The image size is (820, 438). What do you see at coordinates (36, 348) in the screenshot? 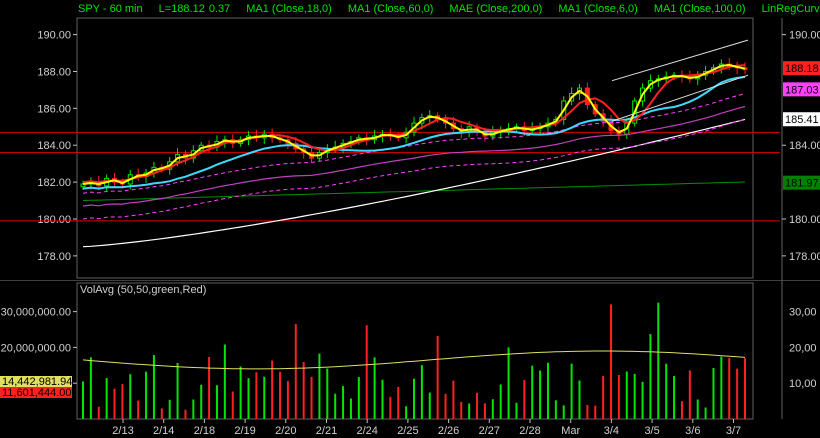
I see `volume-tick-label: 20,000,000.00` at bounding box center [36, 348].